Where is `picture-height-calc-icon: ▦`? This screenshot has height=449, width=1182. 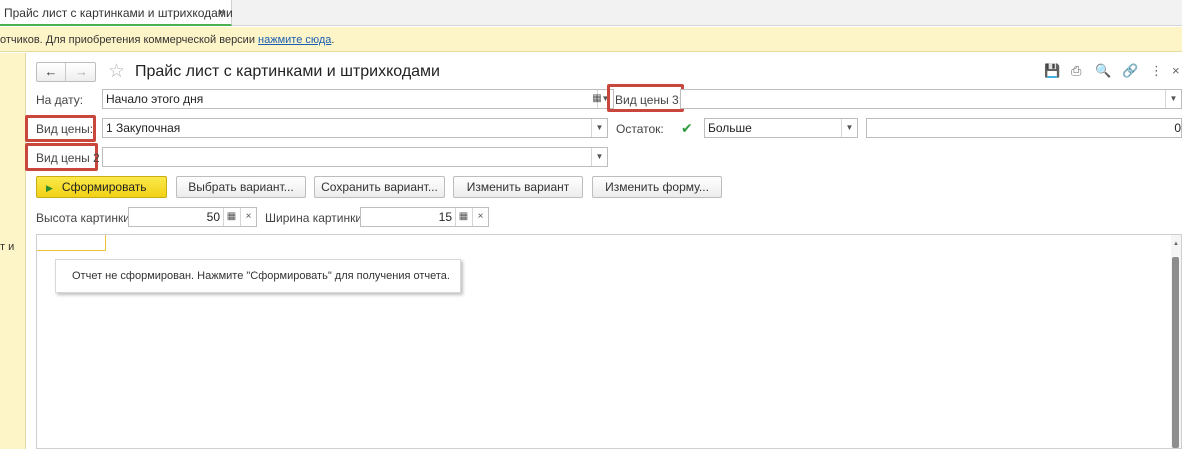
picture-height-calc-icon: ▦ is located at coordinates (231, 217).